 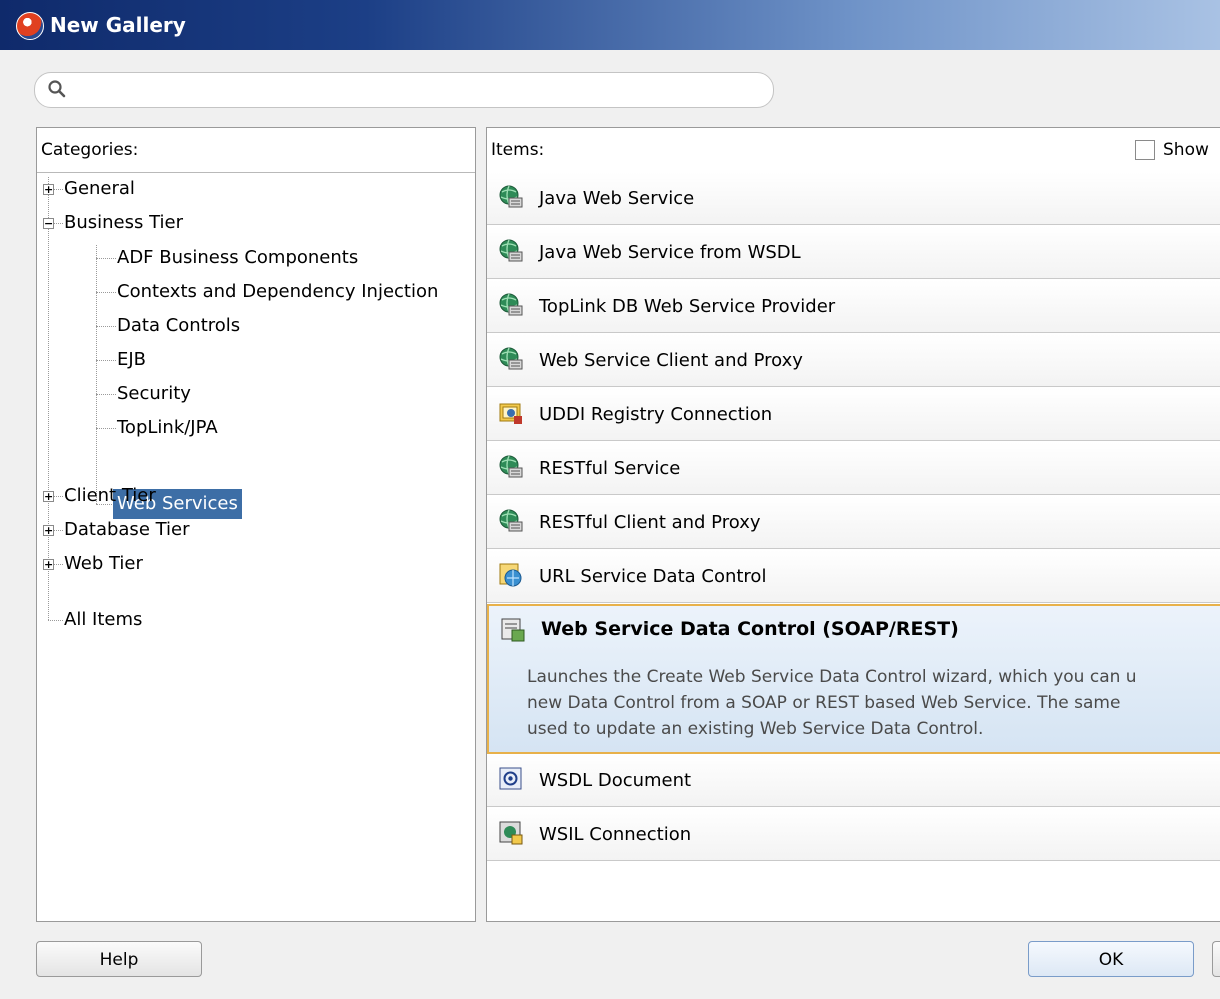 What do you see at coordinates (256, 150) in the screenshot?
I see `categories-header: Categories:` at bounding box center [256, 150].